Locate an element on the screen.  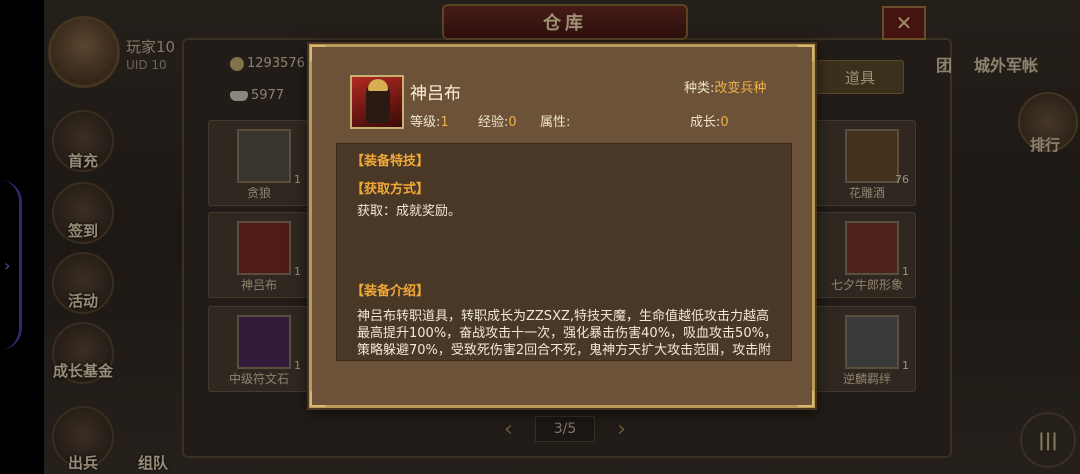
stat-exp: 经验:0 is located at coordinates (497, 120).